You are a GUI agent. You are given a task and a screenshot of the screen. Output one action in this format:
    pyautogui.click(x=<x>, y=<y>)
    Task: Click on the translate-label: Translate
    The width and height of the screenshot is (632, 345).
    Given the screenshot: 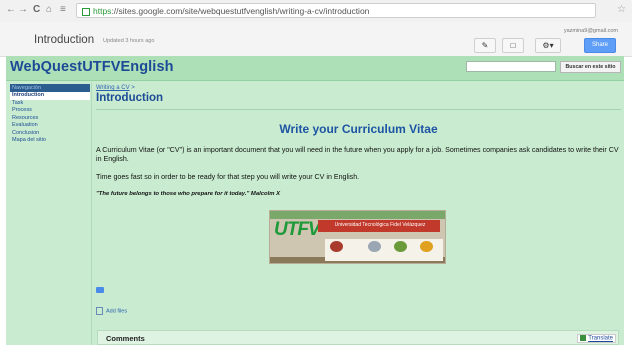 What is the action you would take?
    pyautogui.click(x=600, y=338)
    